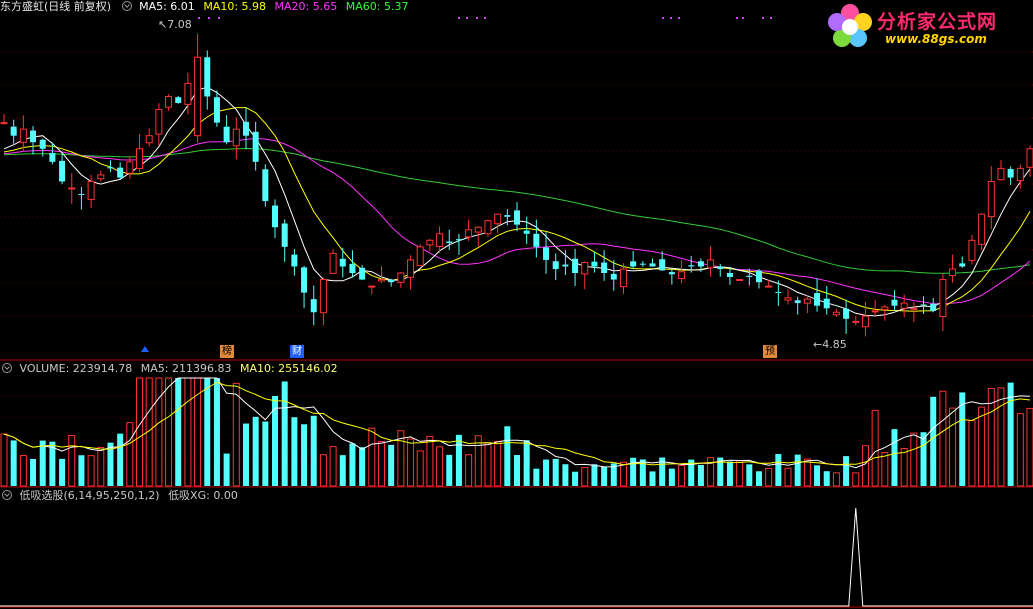  What do you see at coordinates (288, 368) in the screenshot?
I see `volume-ma10-label: MA10: 255146.02` at bounding box center [288, 368].